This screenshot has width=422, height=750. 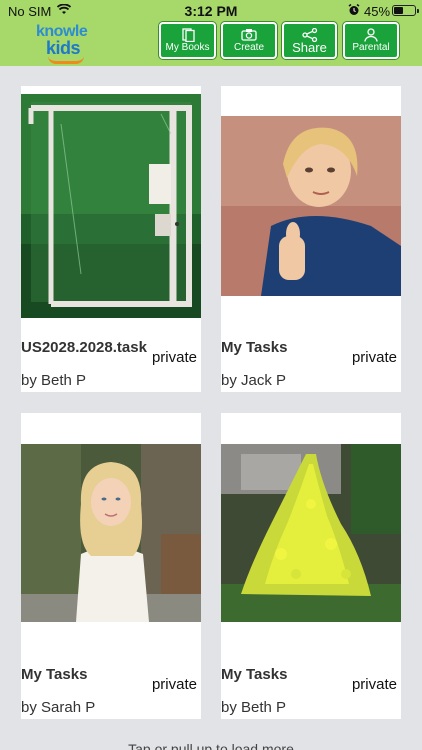 I want to click on book-author: by Jack P, so click(x=254, y=380).